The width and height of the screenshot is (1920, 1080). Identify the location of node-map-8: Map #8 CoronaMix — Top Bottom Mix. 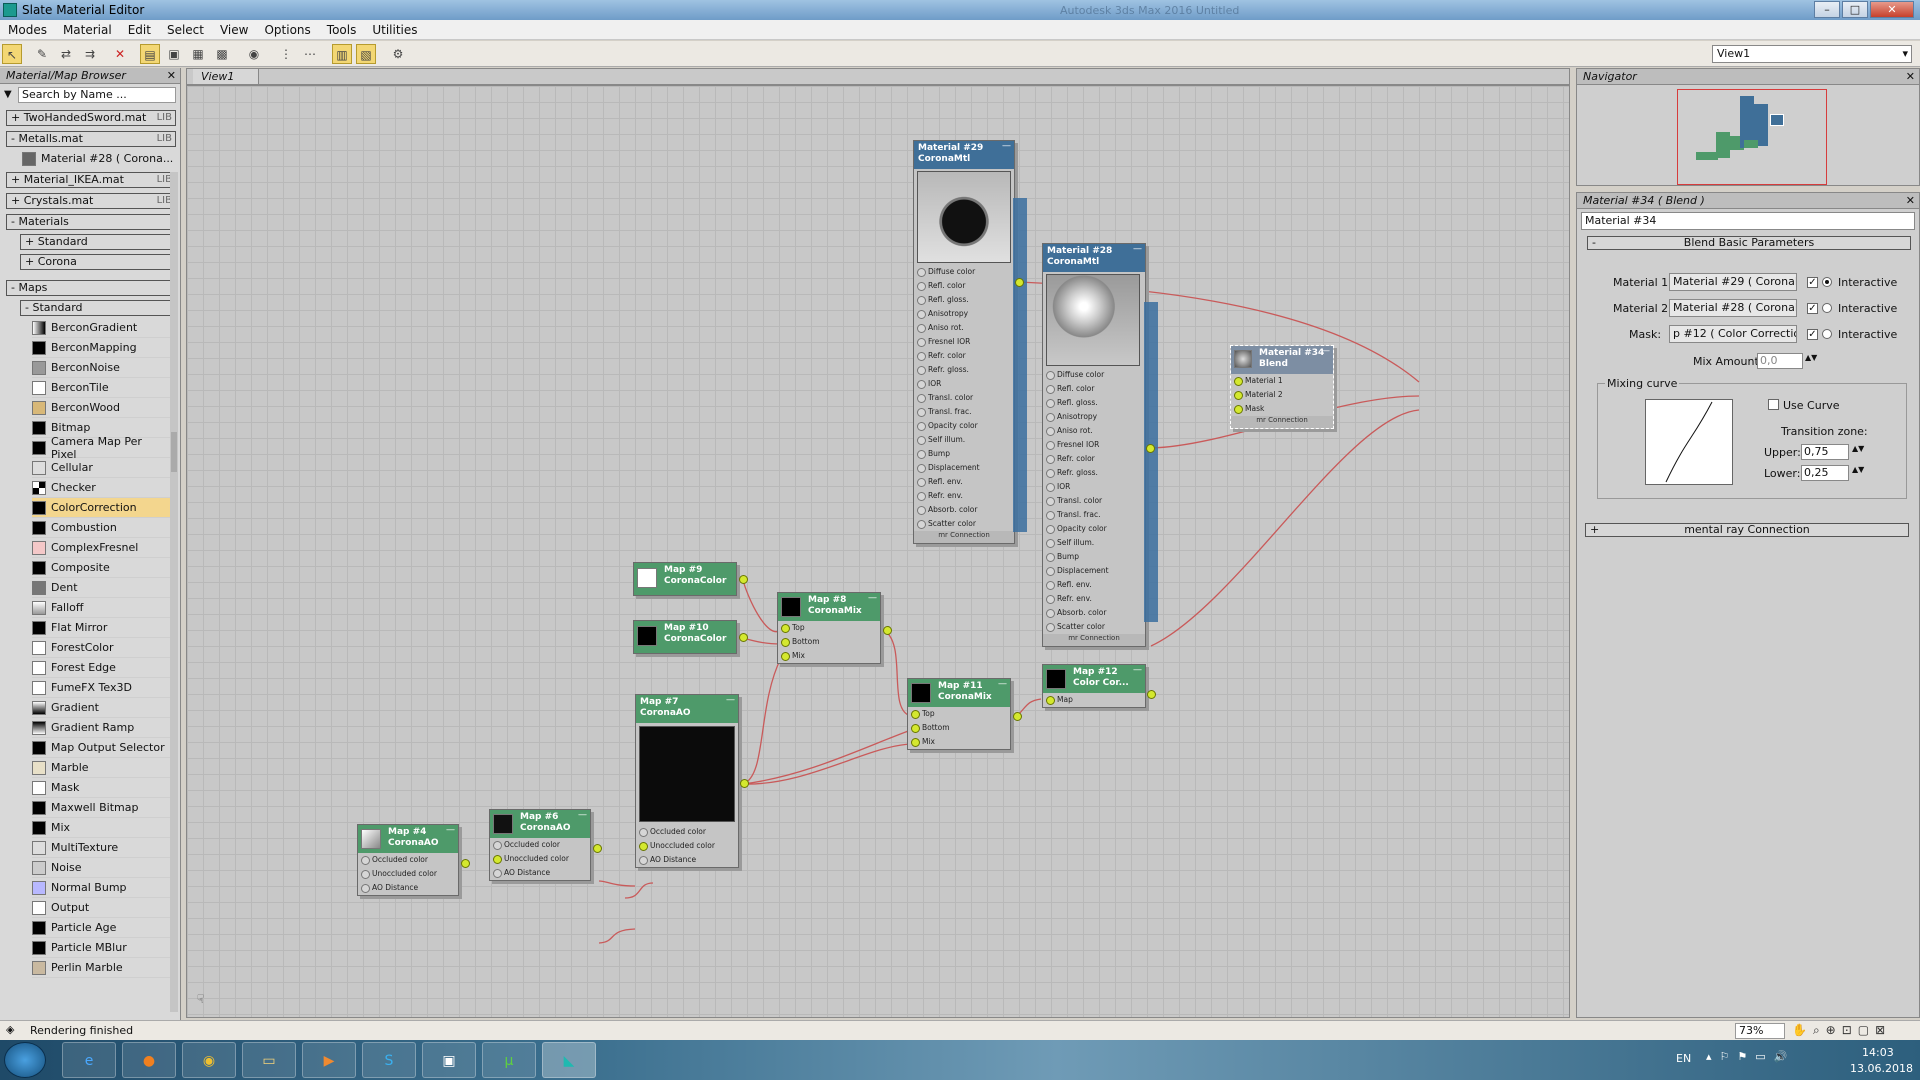
(829, 628).